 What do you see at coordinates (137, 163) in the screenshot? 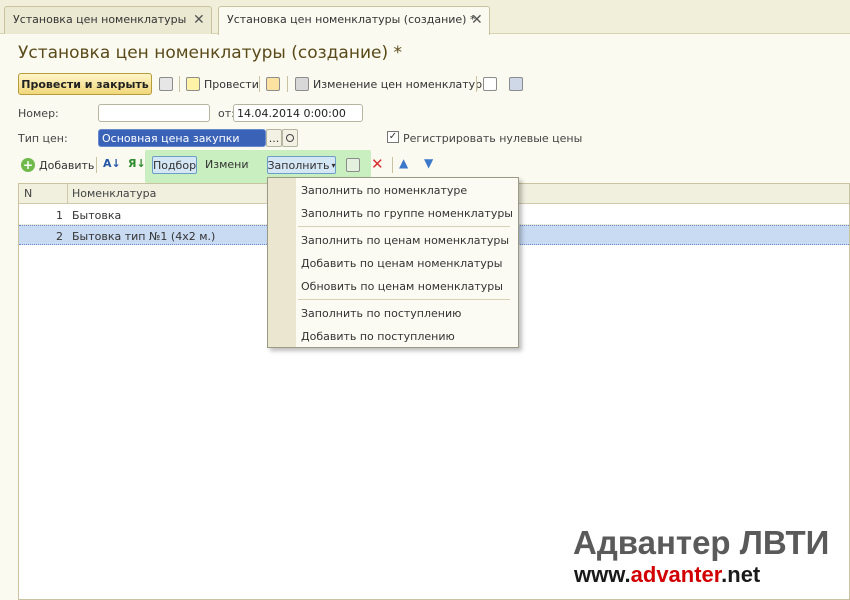
I see `sort-descending-icon: Я↓` at bounding box center [137, 163].